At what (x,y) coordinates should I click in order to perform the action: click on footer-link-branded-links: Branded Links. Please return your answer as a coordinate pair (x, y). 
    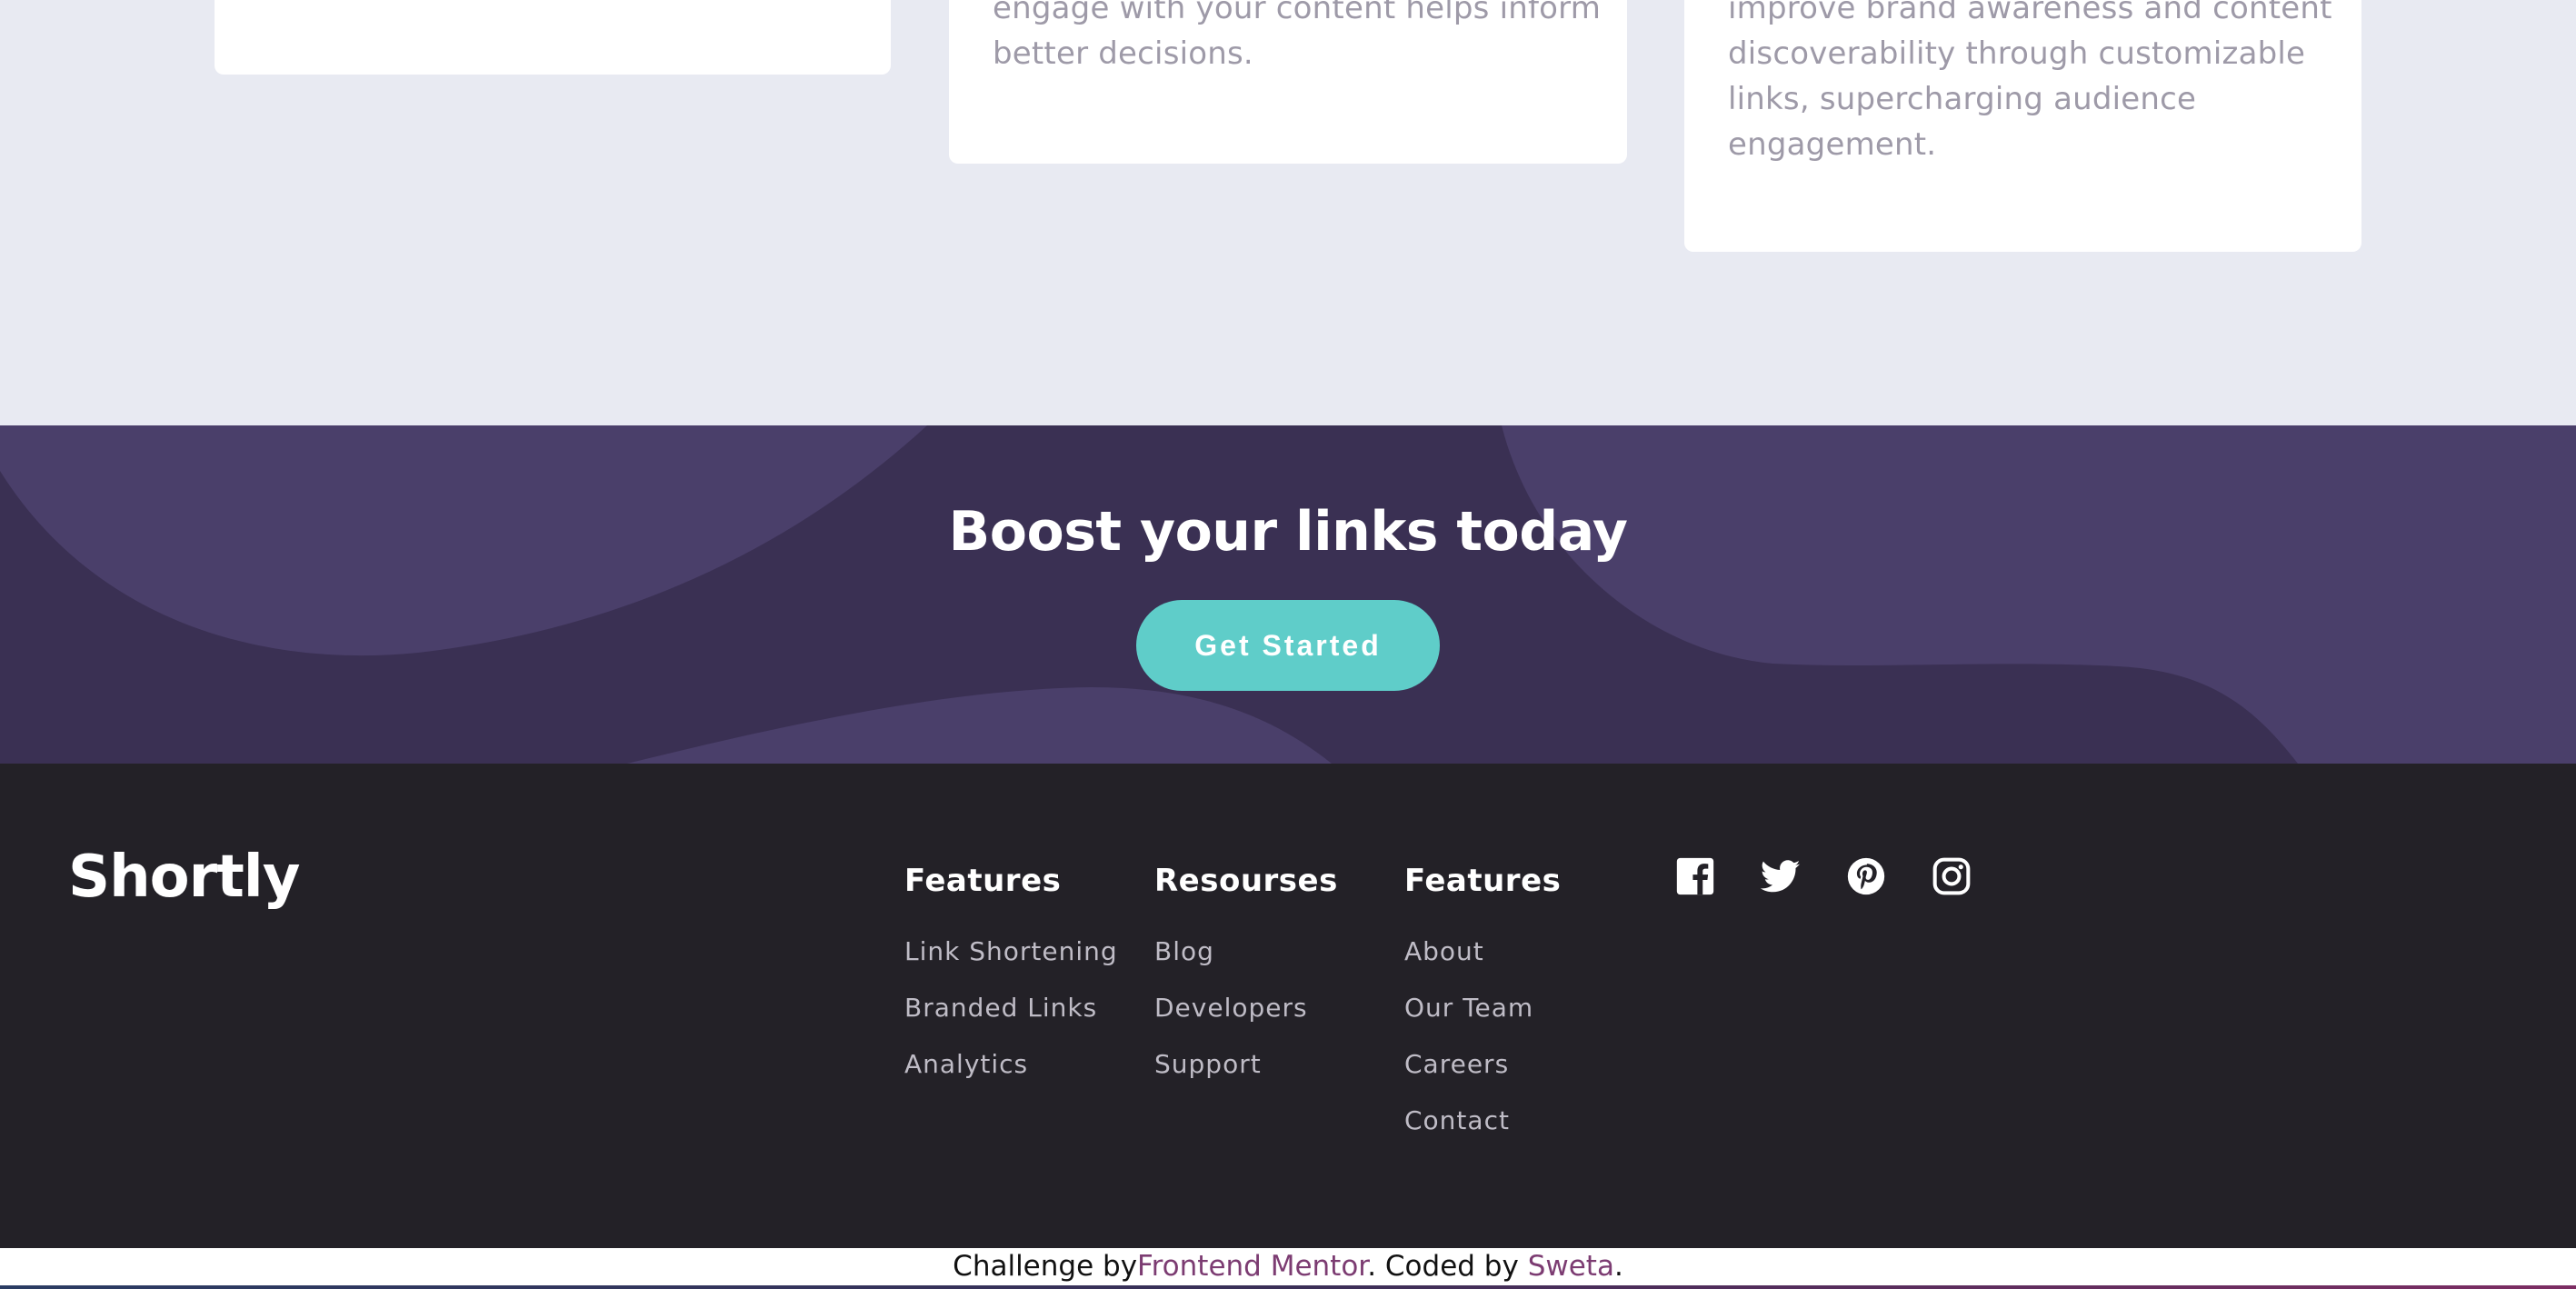
    Looking at the image, I should click on (1011, 1021).